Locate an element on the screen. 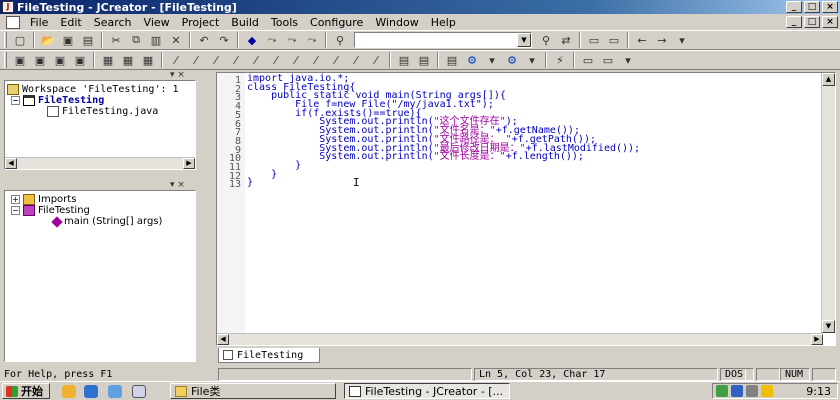 The width and height of the screenshot is (840, 400). doc-minimize-button: _ is located at coordinates (794, 22).